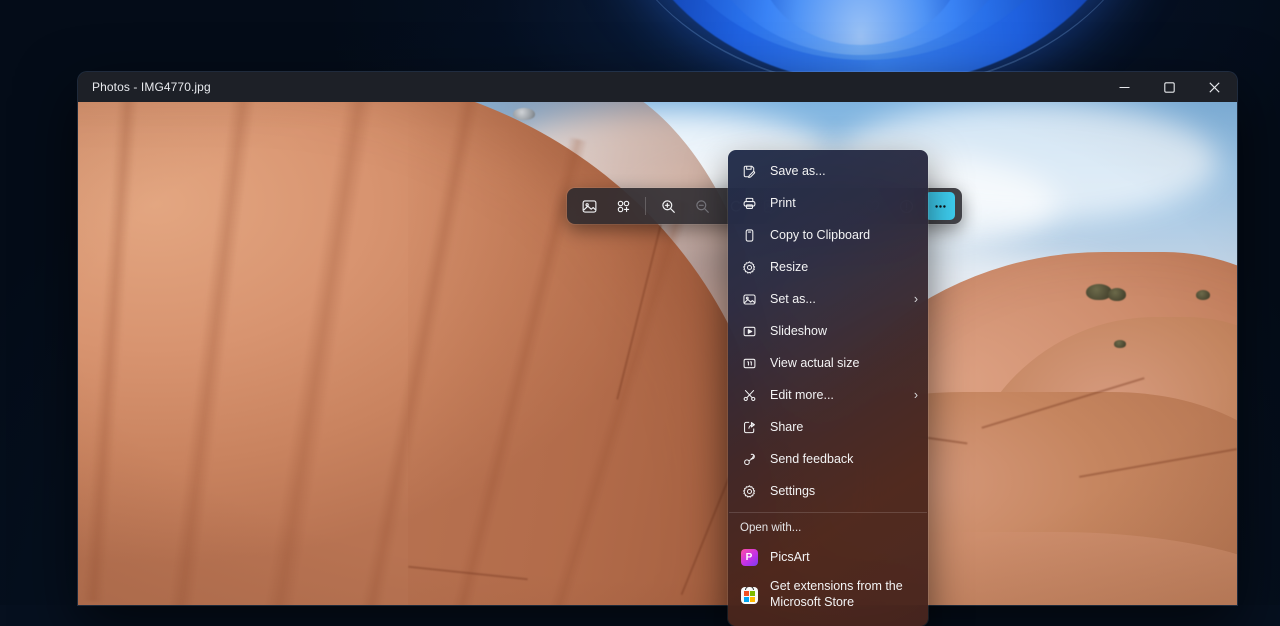 The width and height of the screenshot is (1280, 626). What do you see at coordinates (749, 171) in the screenshot?
I see `save-as-icon` at bounding box center [749, 171].